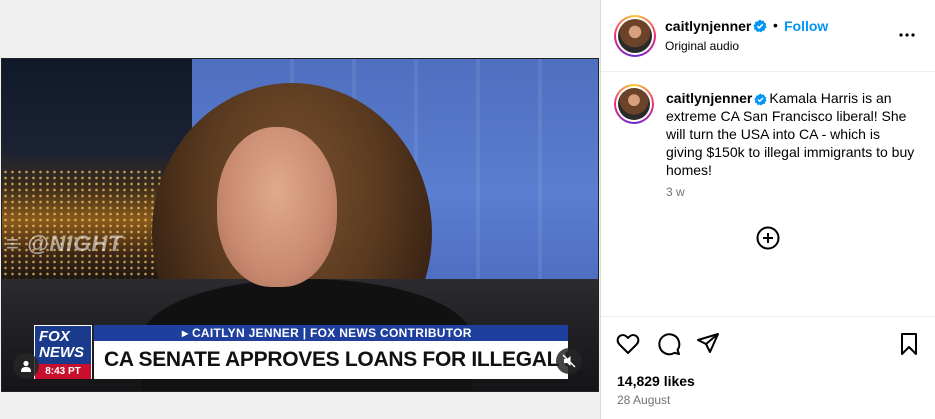  What do you see at coordinates (643, 400) in the screenshot?
I see `post-date: 28 August` at bounding box center [643, 400].